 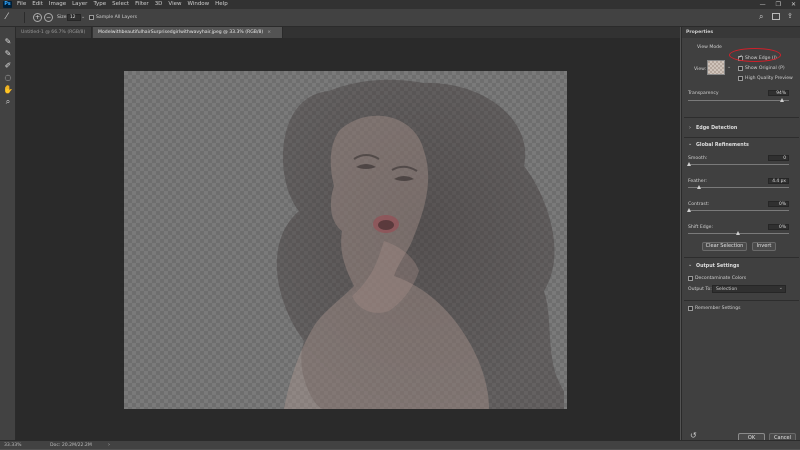 What do you see at coordinates (701, 227) in the screenshot?
I see `shift-edge-label: Shift Edge:` at bounding box center [701, 227].